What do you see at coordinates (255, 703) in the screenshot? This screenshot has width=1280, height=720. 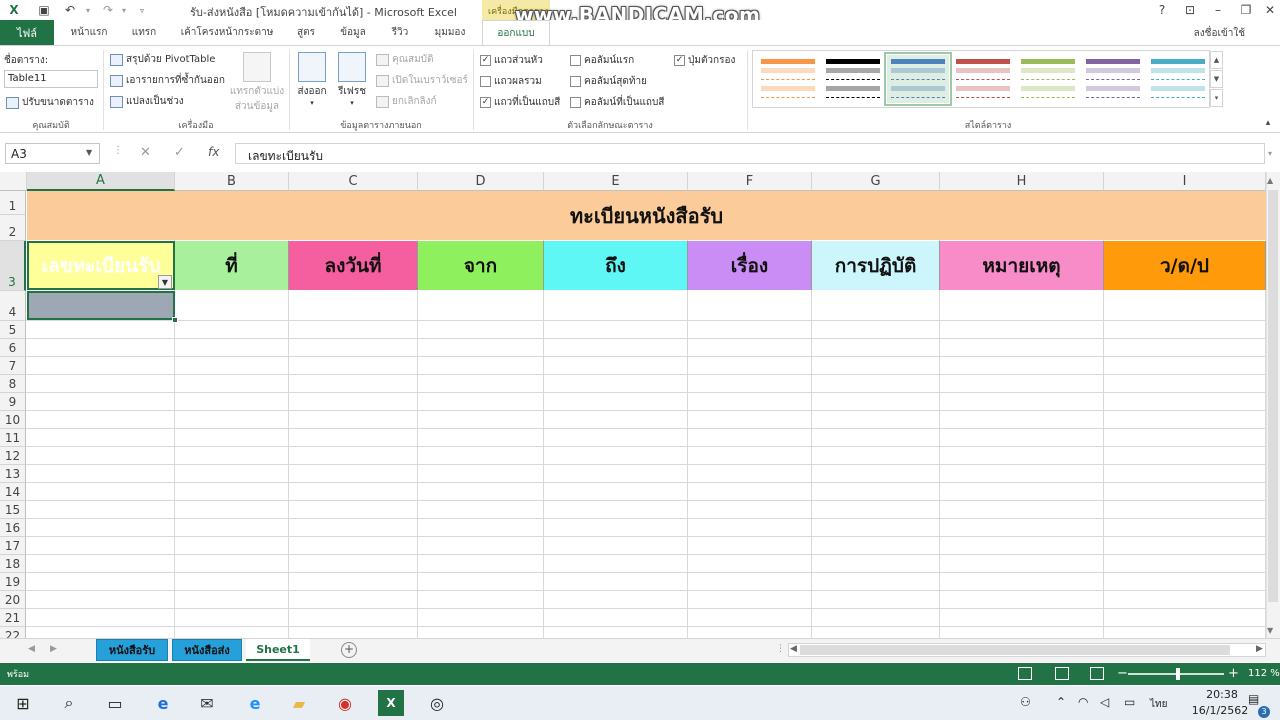 I see `internet-explorer-icon: e` at bounding box center [255, 703].